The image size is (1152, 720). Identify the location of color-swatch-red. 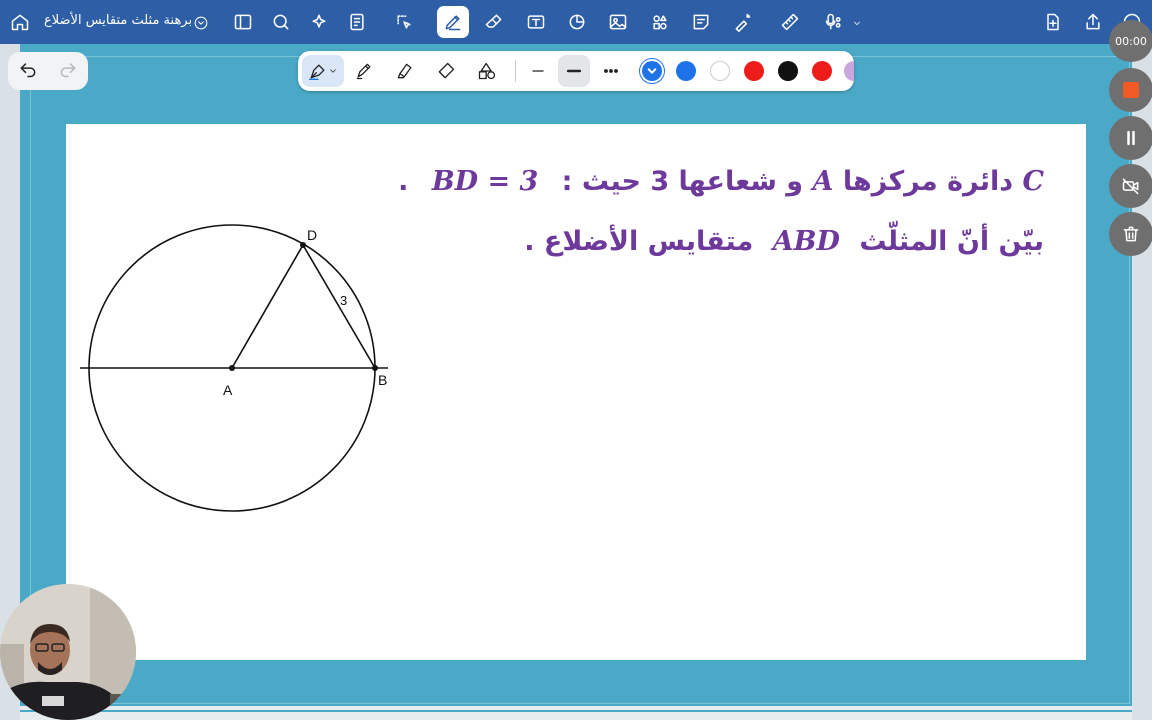
(754, 71).